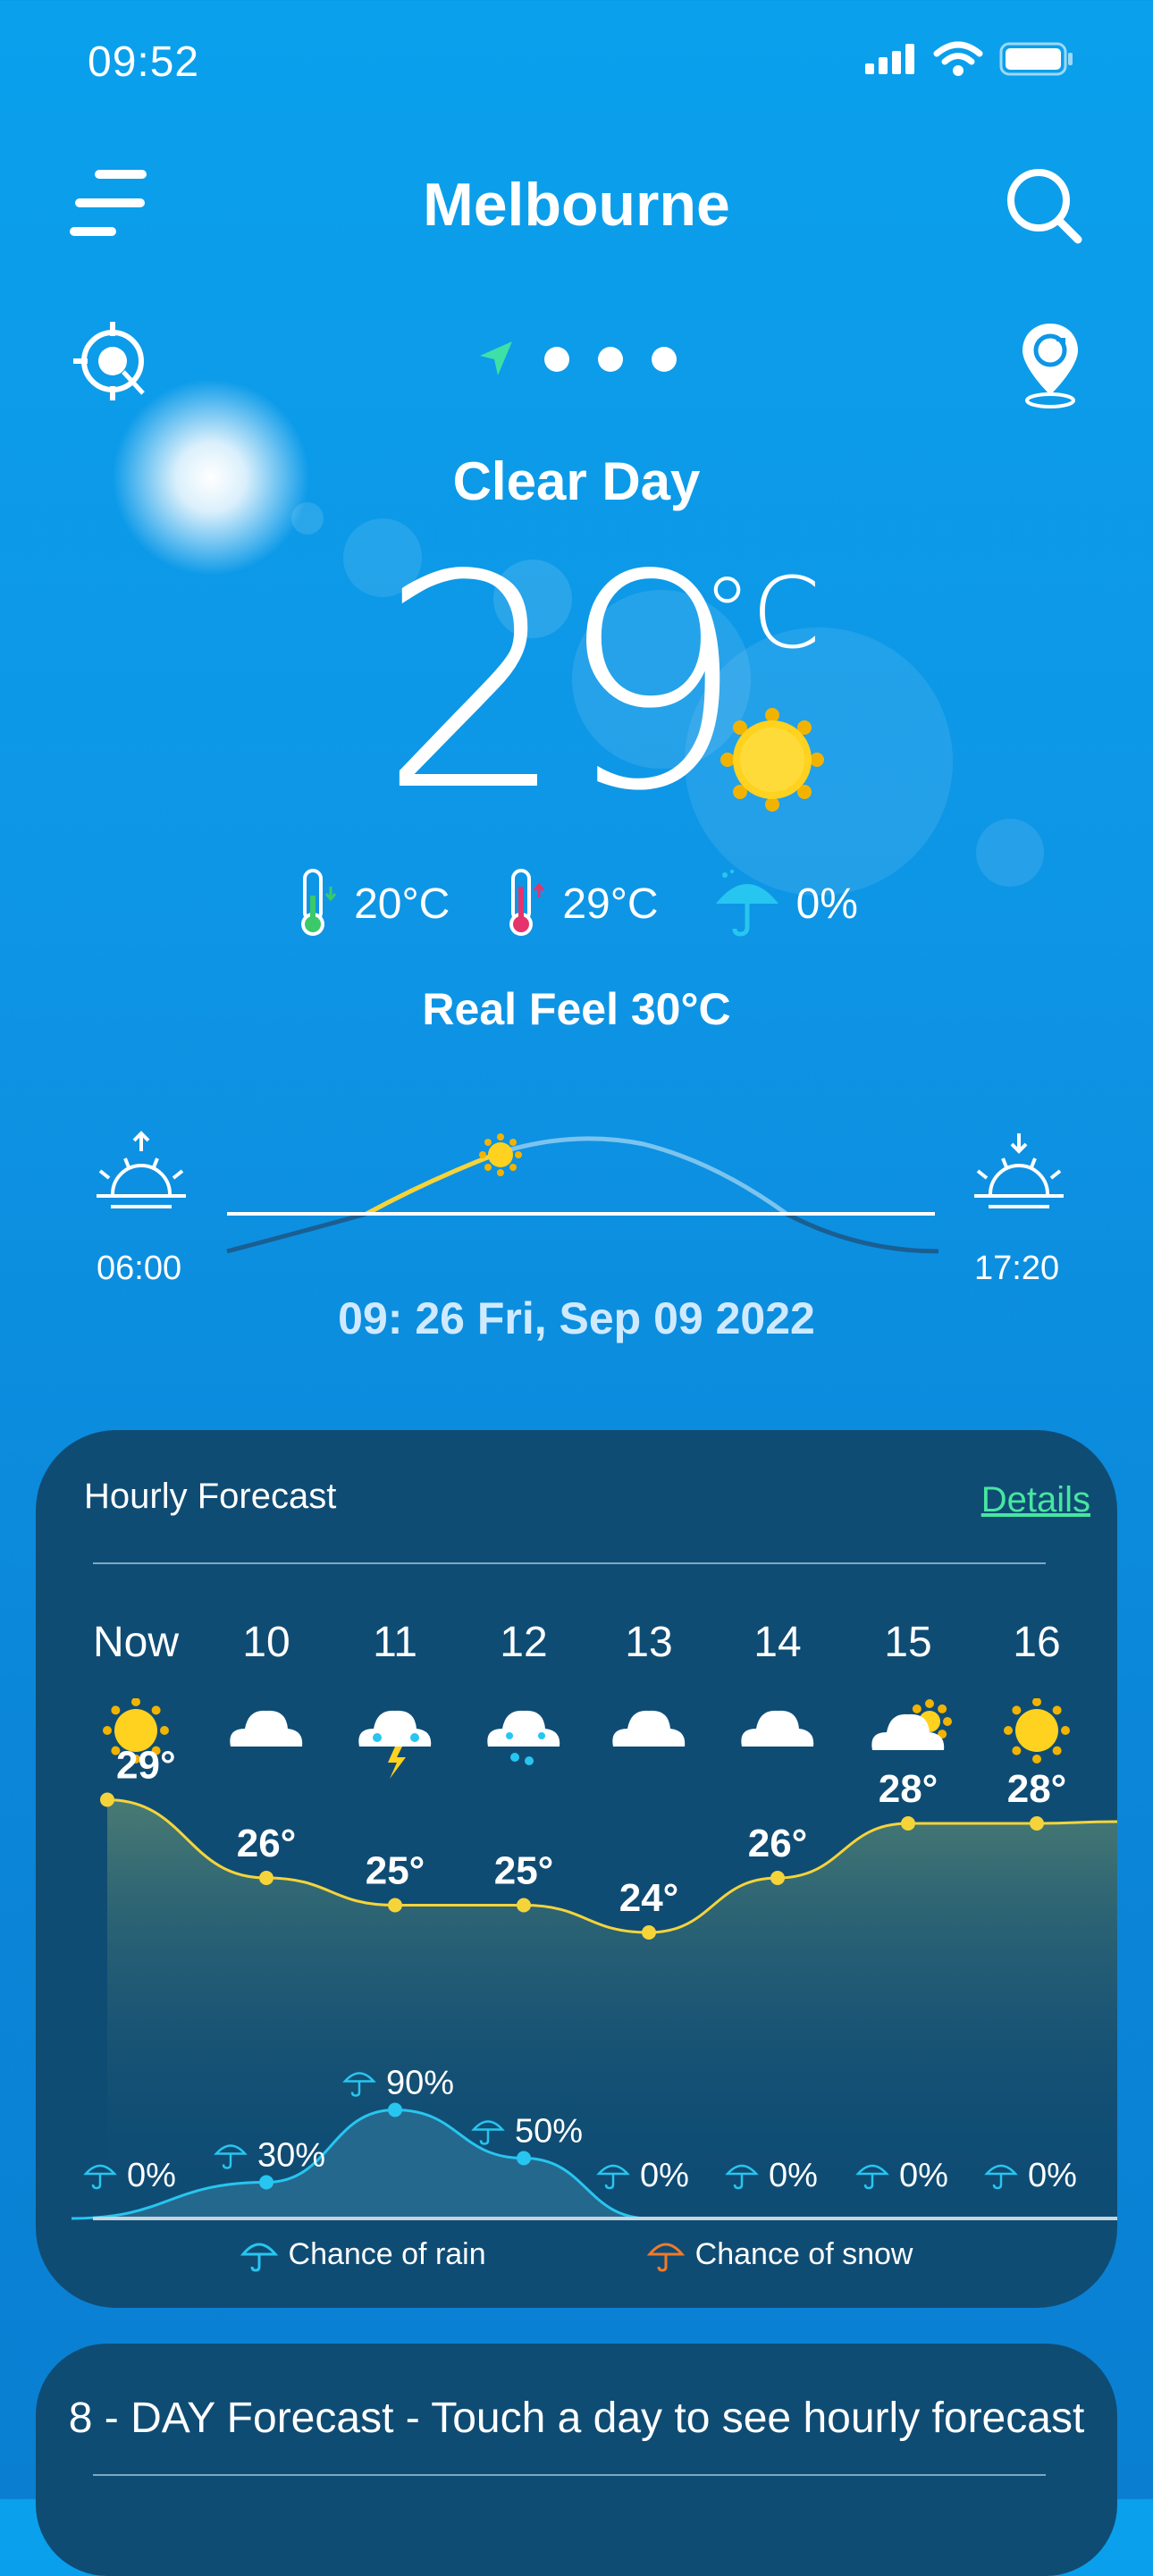 The image size is (1153, 2576). What do you see at coordinates (610, 904) in the screenshot?
I see `max-temp-value: 29°C` at bounding box center [610, 904].